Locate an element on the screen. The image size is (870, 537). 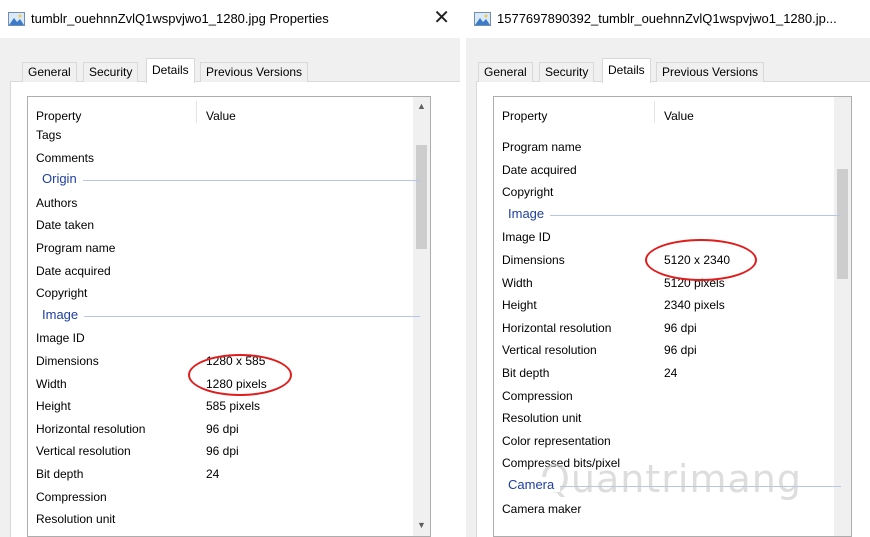
property-label: Camera maker is located at coordinates (541, 509).